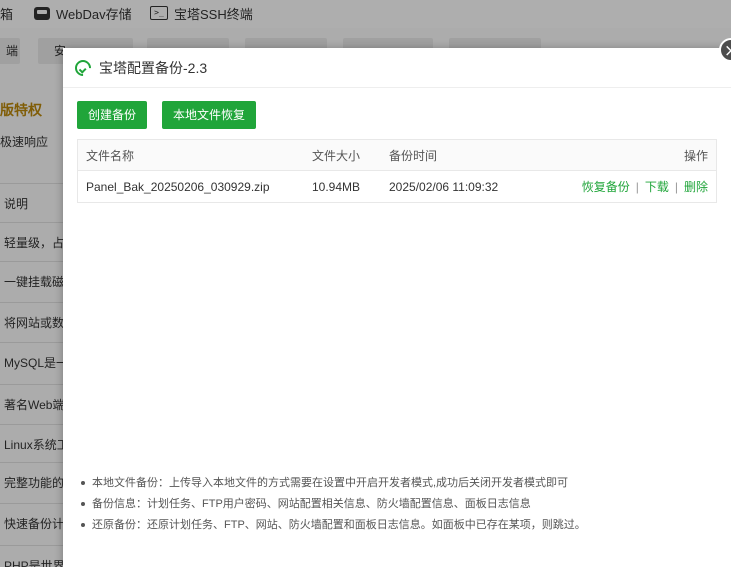 This screenshot has width=731, height=567. What do you see at coordinates (195, 155) in the screenshot?
I see `column-header-filename: 文件名称` at bounding box center [195, 155].